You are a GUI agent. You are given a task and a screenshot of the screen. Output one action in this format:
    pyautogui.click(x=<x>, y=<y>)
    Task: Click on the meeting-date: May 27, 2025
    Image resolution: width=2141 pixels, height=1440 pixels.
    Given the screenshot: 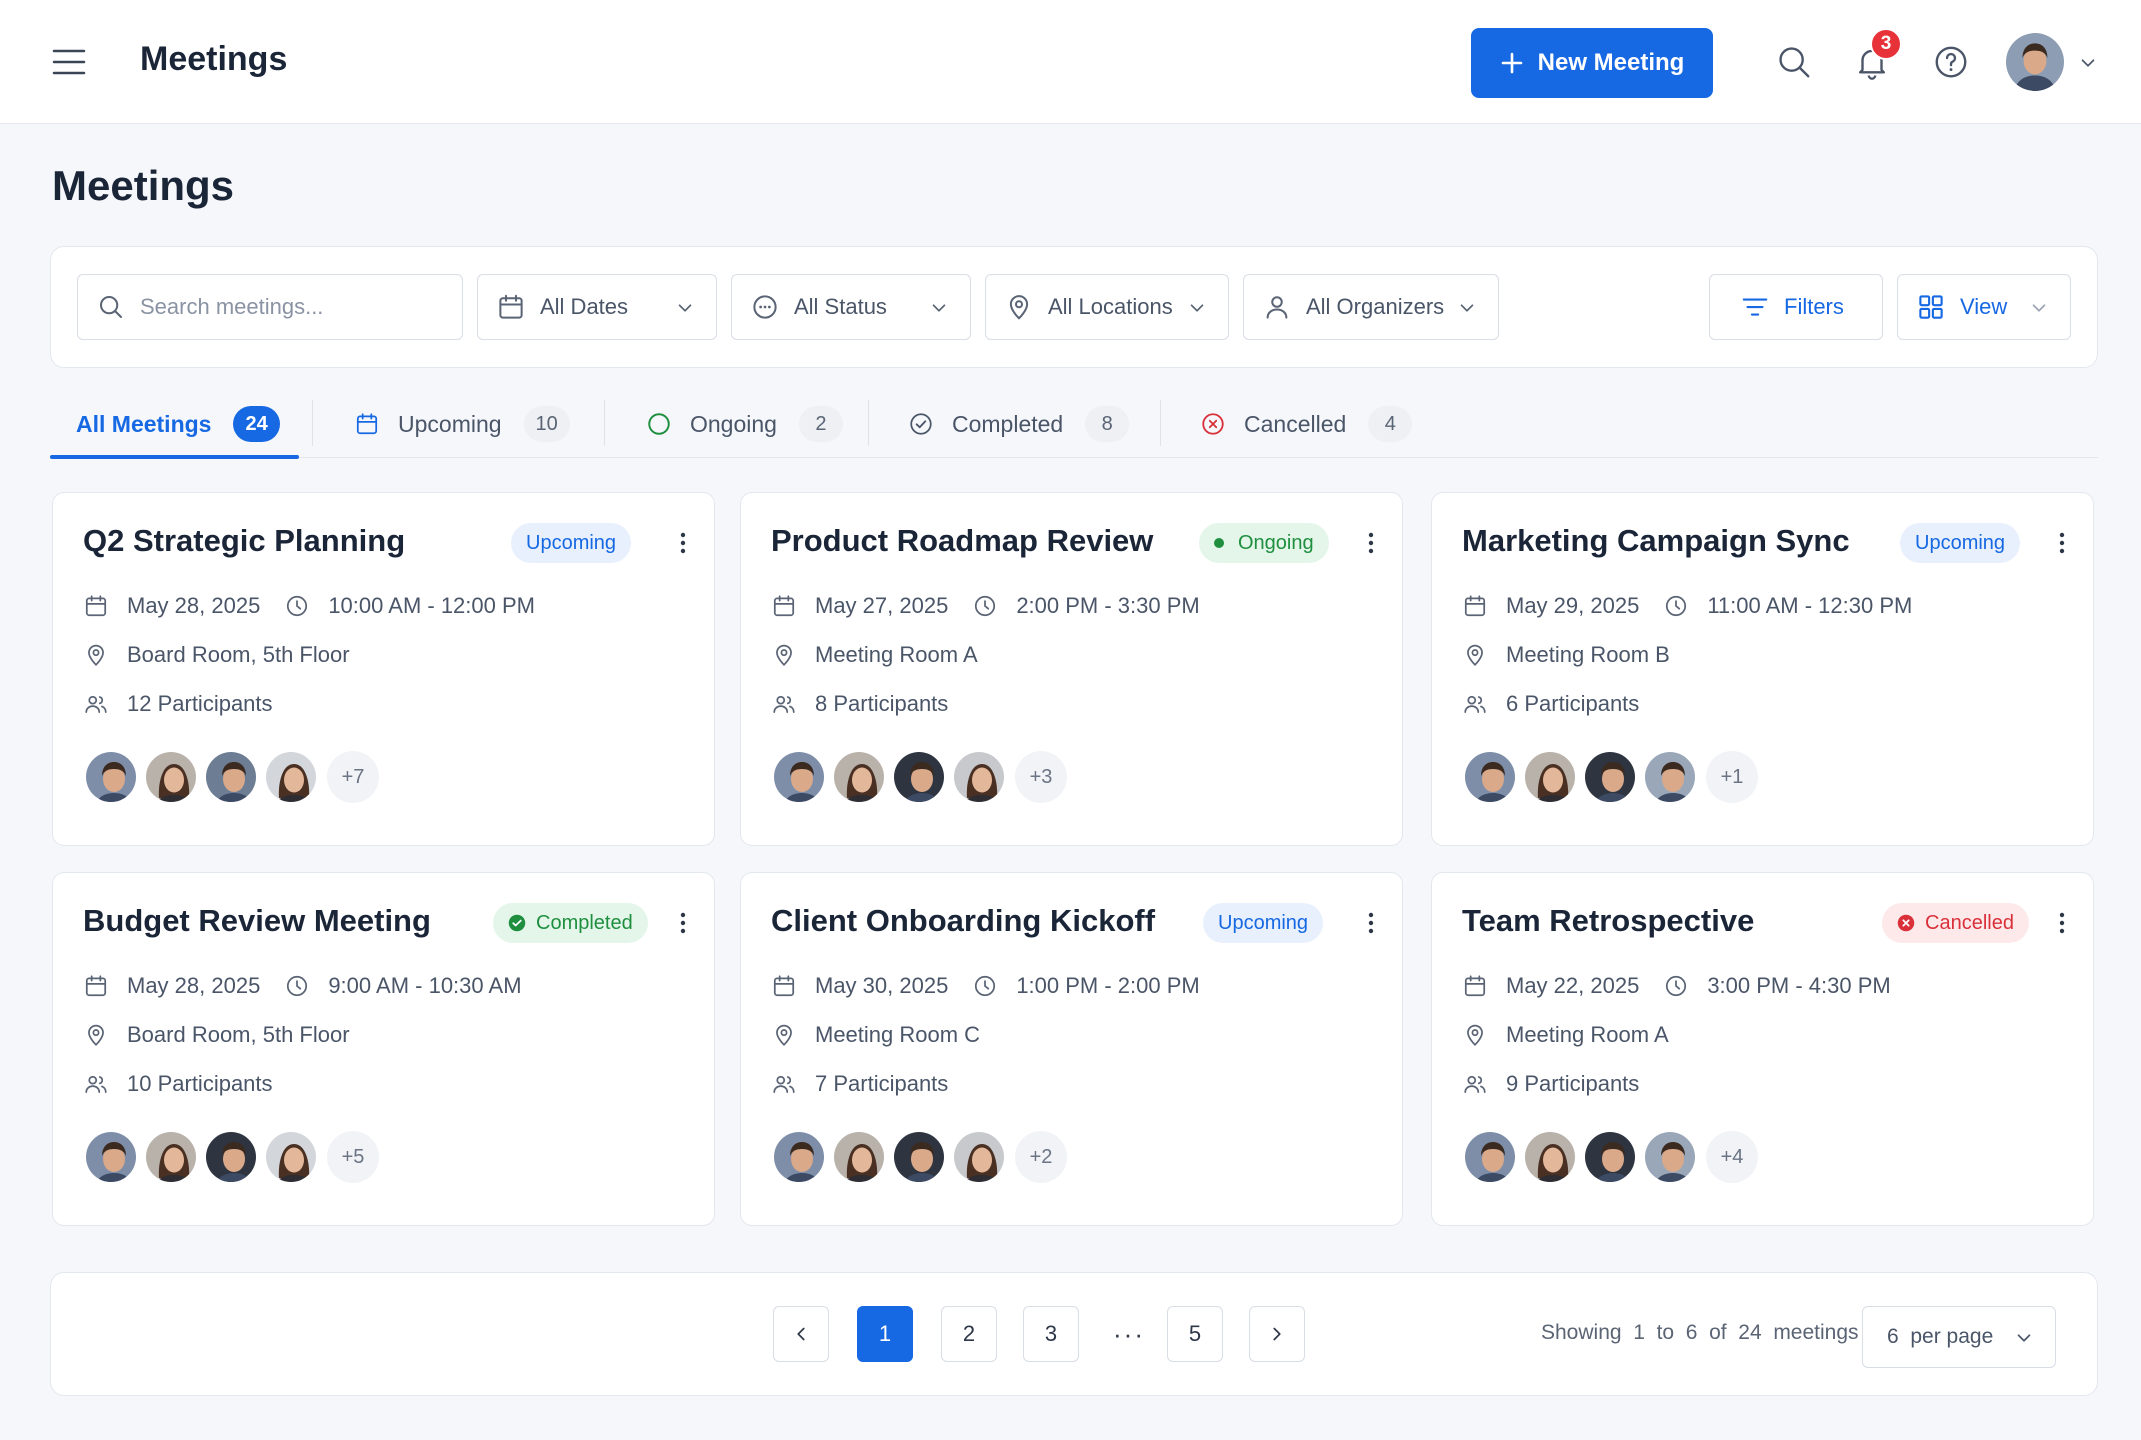 What is the action you would take?
    pyautogui.click(x=882, y=605)
    